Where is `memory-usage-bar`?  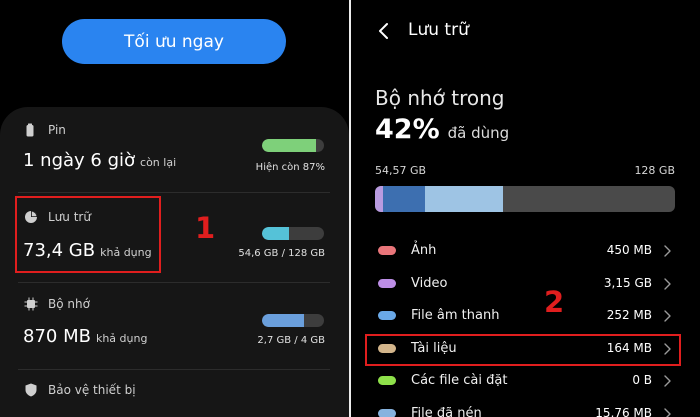 memory-usage-bar is located at coordinates (293, 320).